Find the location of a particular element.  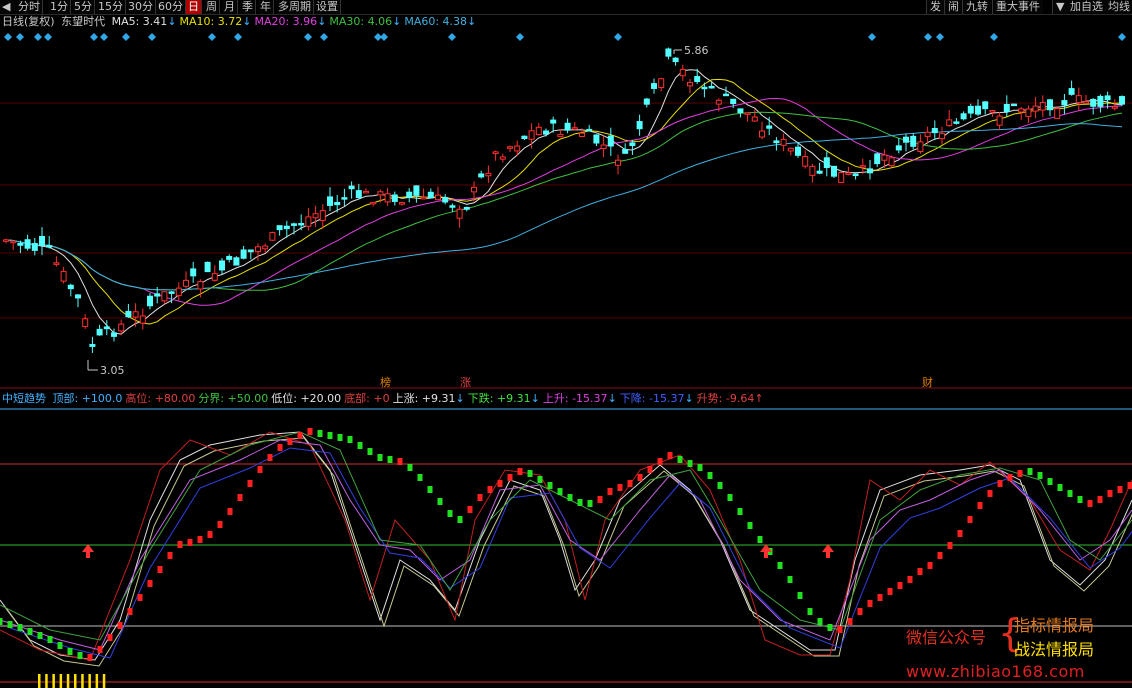

indicator-legend-item: 底部: +0 is located at coordinates (366, 398).